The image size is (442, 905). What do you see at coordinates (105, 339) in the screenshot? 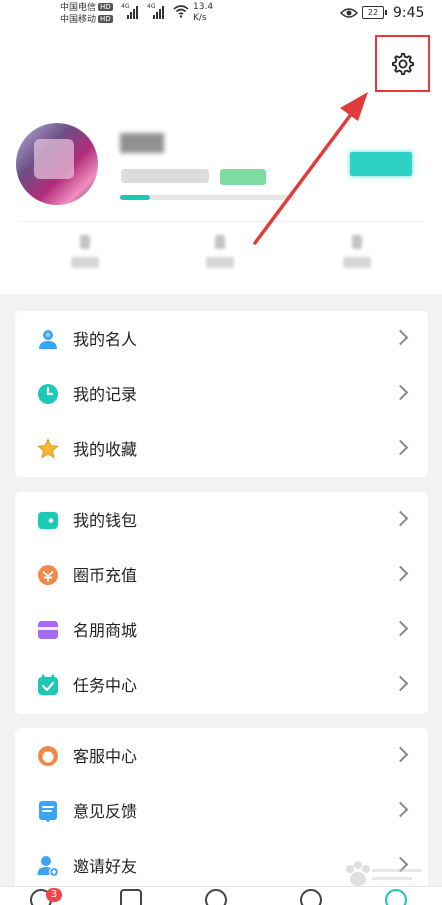
I see `menu-label: 我的名人` at bounding box center [105, 339].